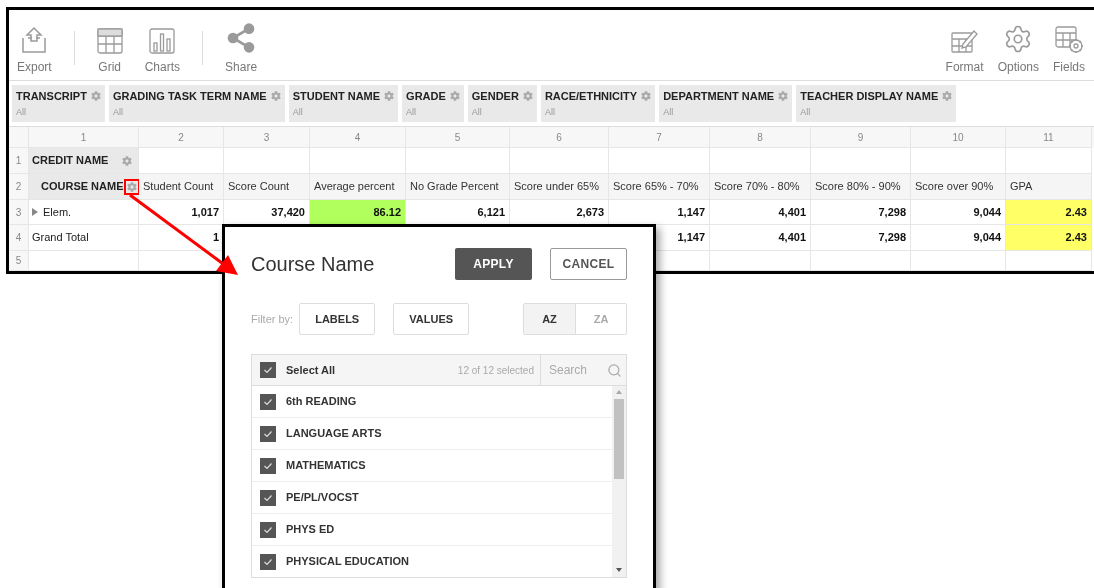 The image size is (1094, 588). What do you see at coordinates (1049, 187) in the screenshot?
I see `column-header: GPA` at bounding box center [1049, 187].